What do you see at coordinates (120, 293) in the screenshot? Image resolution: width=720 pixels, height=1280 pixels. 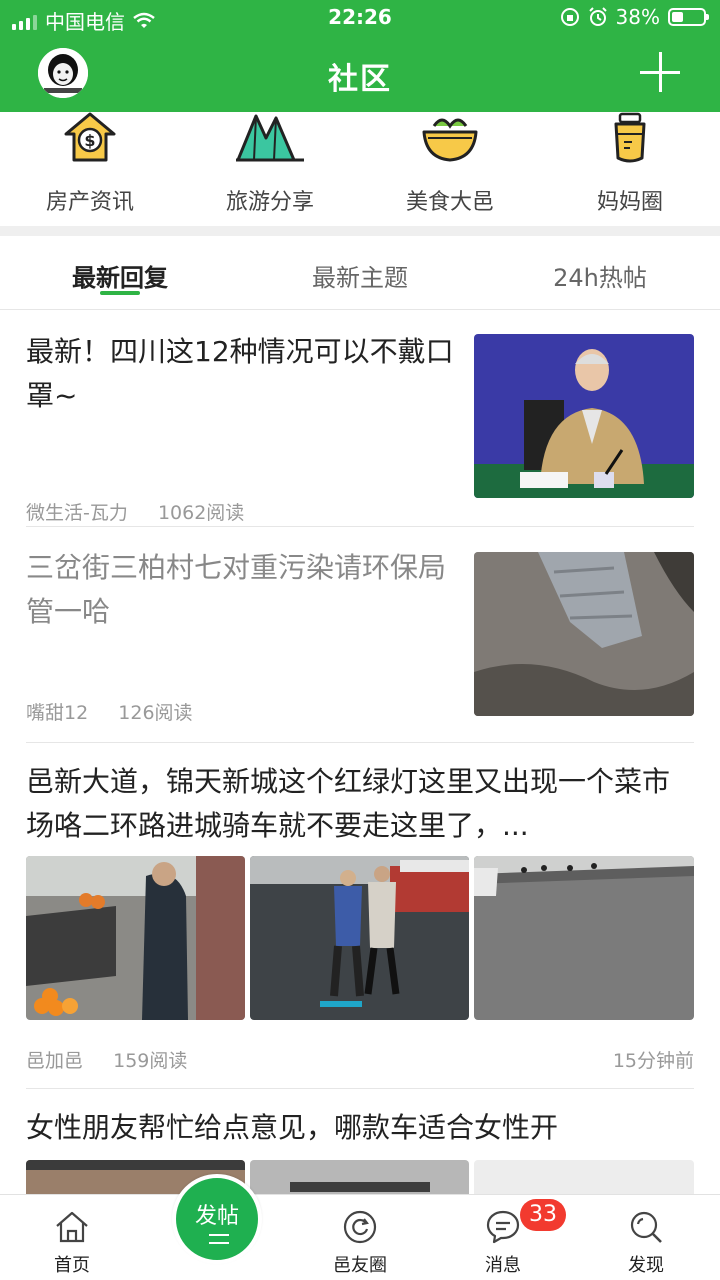 I see `active-tab-indicator` at bounding box center [120, 293].